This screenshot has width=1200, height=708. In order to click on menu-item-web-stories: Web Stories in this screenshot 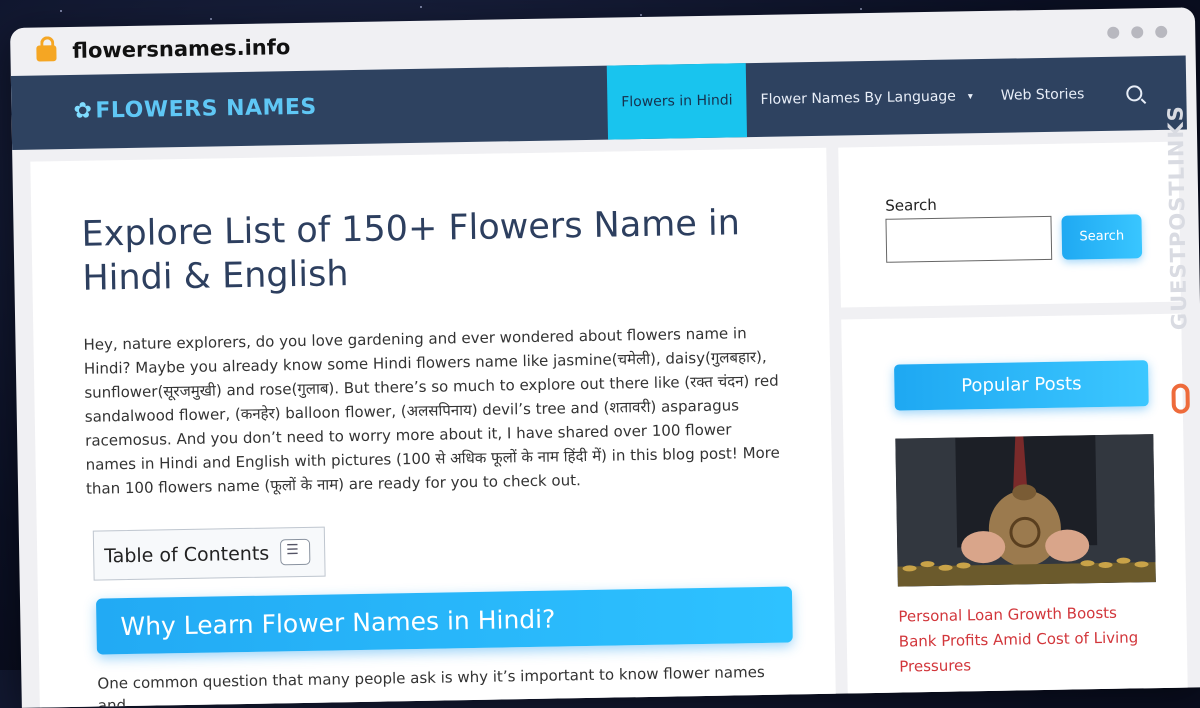, I will do `click(1042, 95)`.